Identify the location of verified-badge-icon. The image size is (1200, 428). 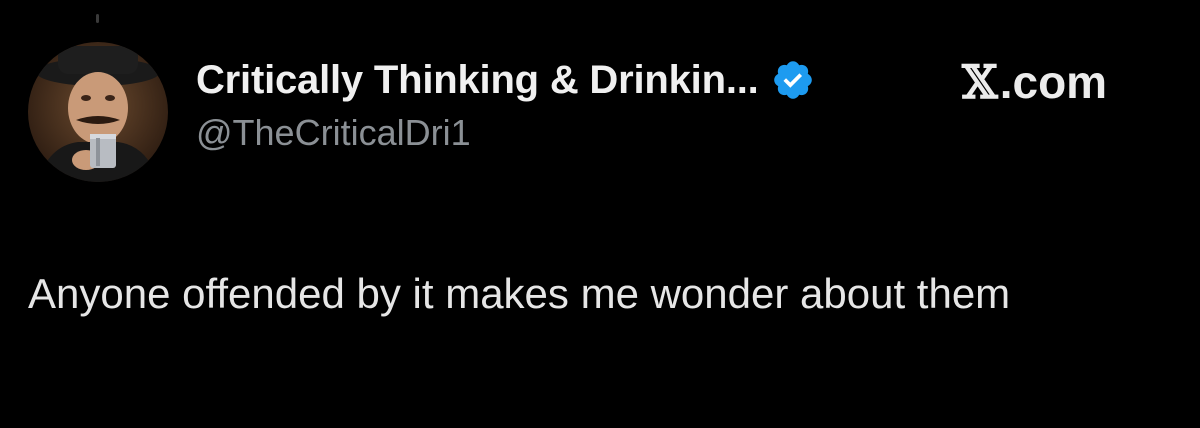
(793, 80).